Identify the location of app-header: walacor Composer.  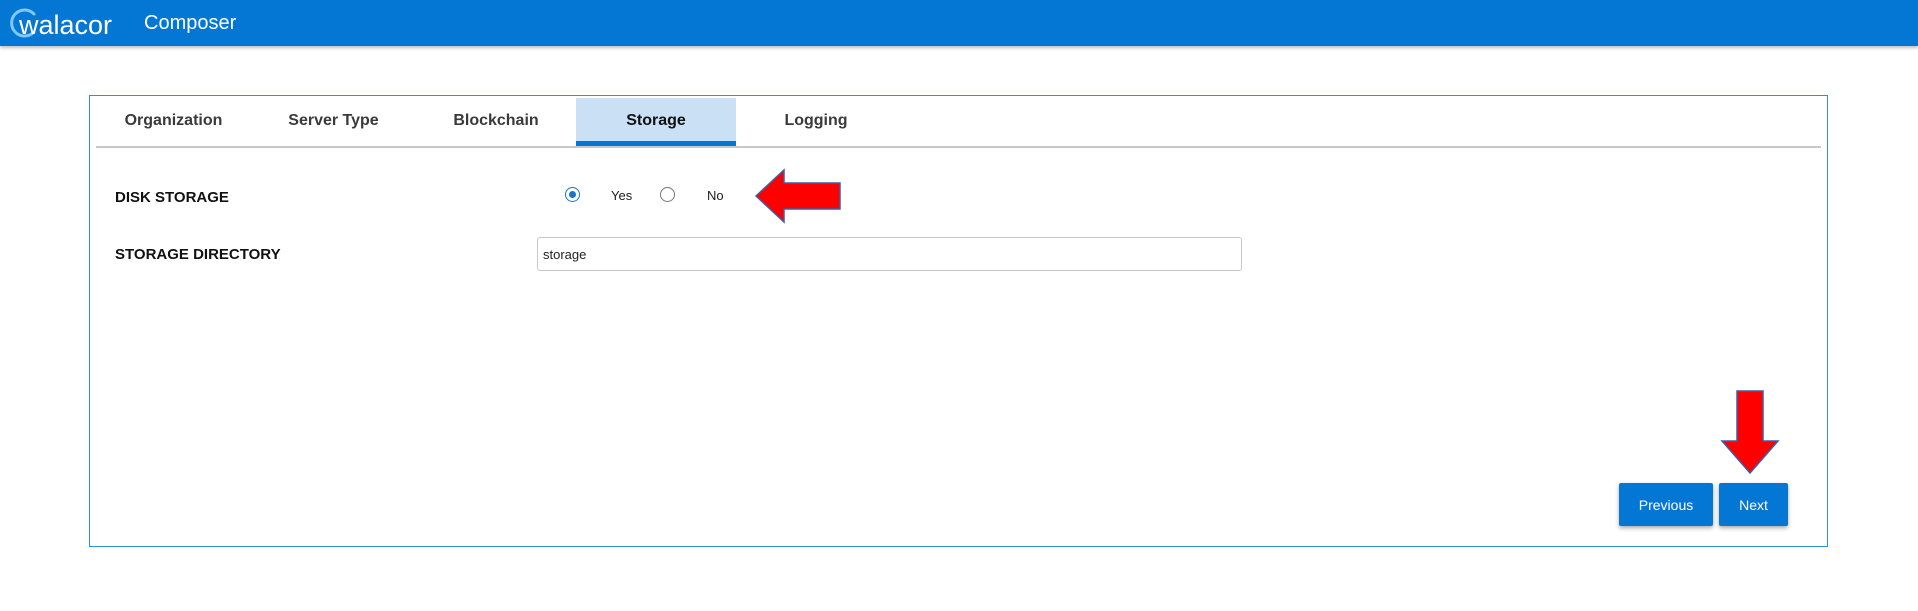
(959, 23).